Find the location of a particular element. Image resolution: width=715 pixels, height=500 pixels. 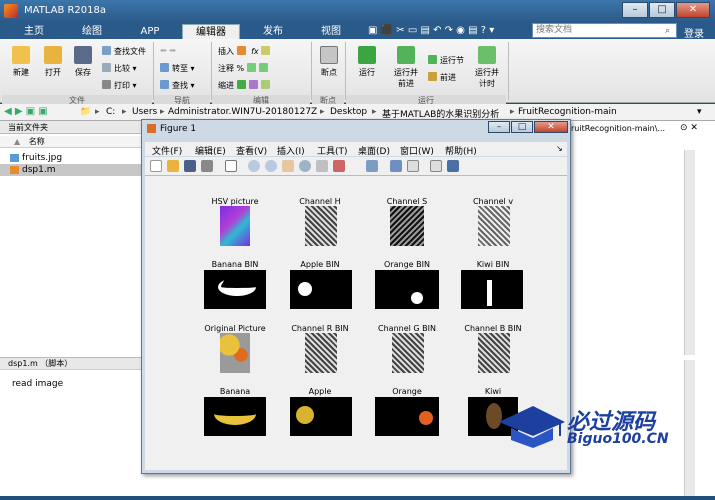

run-section-label: 运行节 is located at coordinates (452, 60).